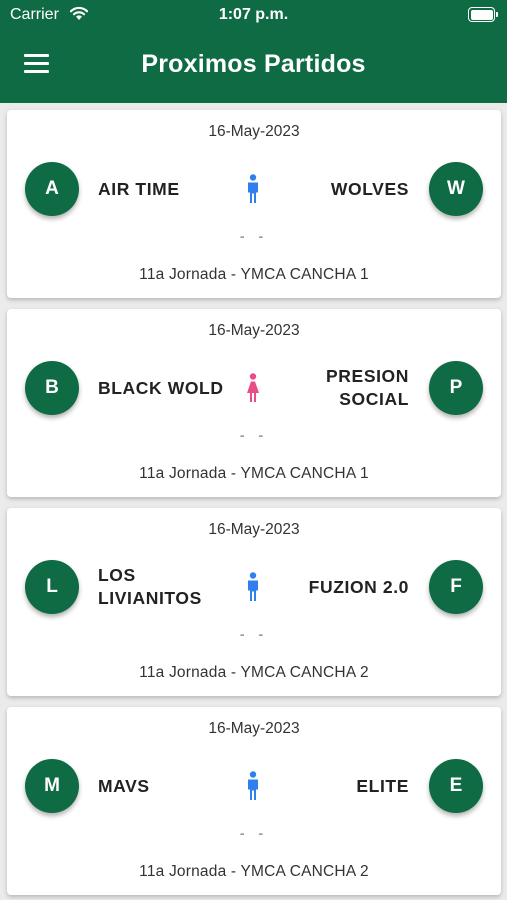  What do you see at coordinates (253, 64) in the screenshot?
I see `page-title: Proximos Partidos` at bounding box center [253, 64].